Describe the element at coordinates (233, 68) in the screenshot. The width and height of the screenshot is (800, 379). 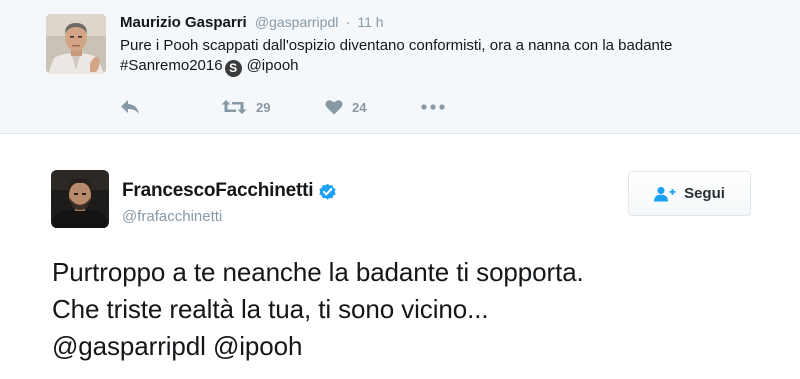
I see `sanremo-hashflag-icon: S` at that location.